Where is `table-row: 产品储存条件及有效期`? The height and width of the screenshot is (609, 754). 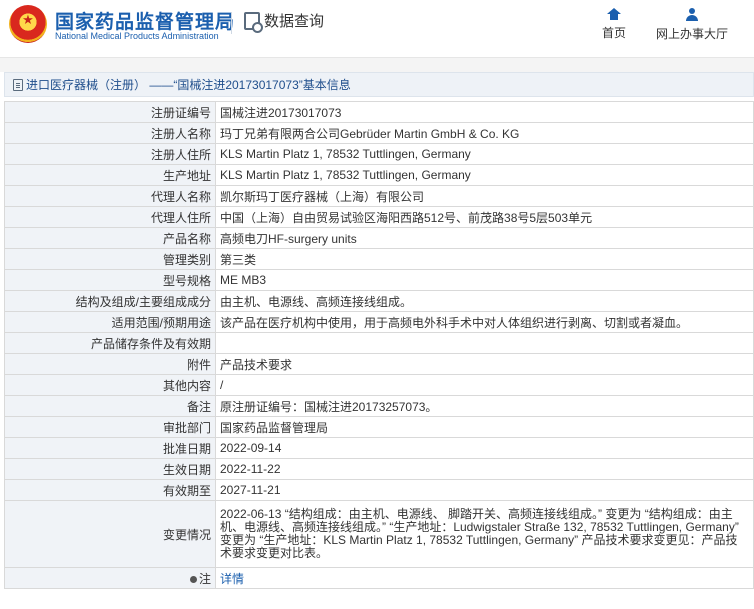
table-row: 产品储存条件及有效期 is located at coordinates (379, 343).